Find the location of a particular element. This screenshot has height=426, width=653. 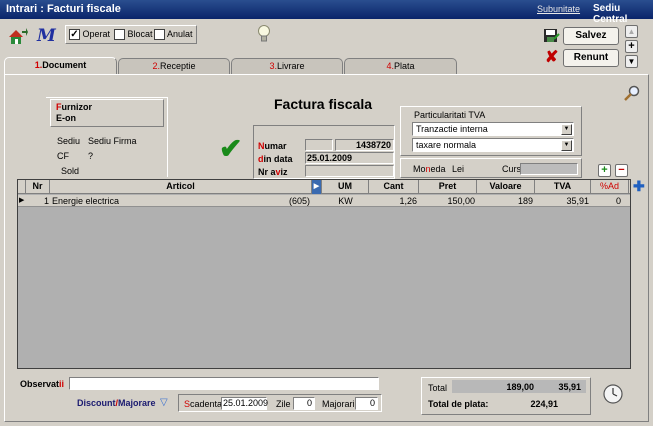

remove-row-icon: − is located at coordinates (621, 170).